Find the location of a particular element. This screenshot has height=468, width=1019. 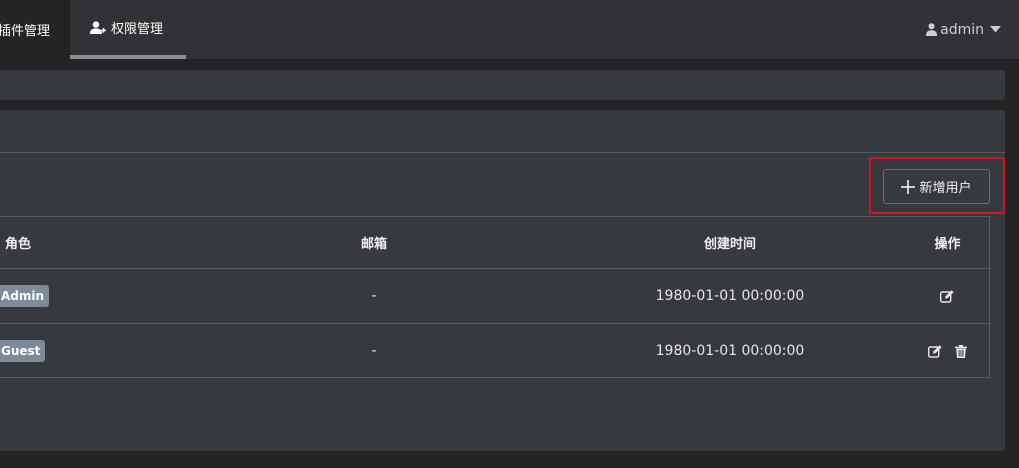

table-row: Guest - 1980-01-01 00:00:00 is located at coordinates (494, 351).